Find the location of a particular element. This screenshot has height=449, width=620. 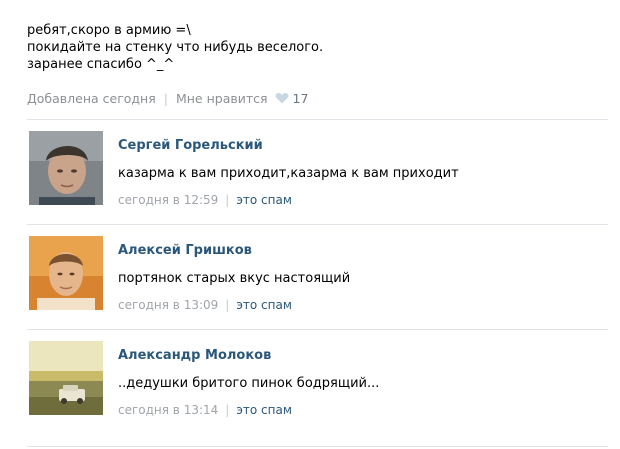

comment-meta: сегодня в 13:14 | это спам is located at coordinates (248, 410).